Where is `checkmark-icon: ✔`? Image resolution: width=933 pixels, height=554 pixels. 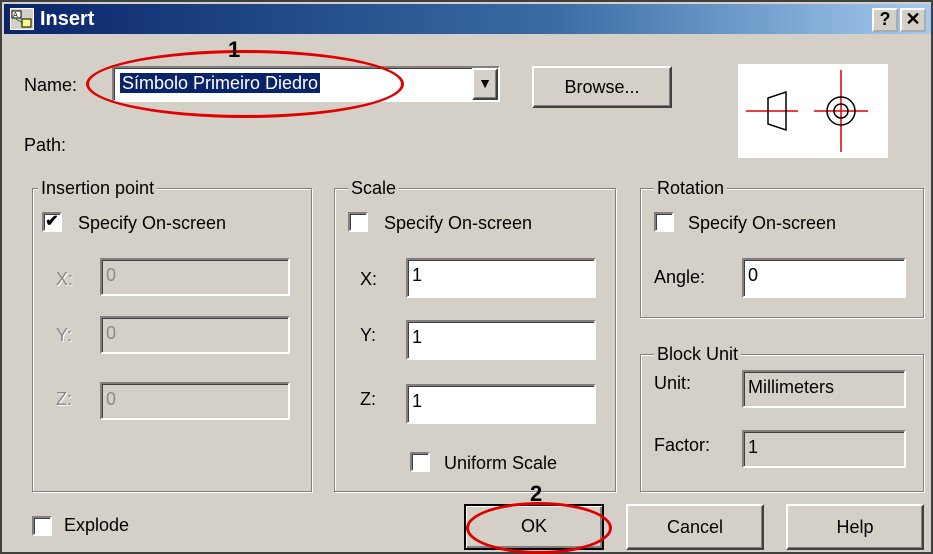 checkmark-icon: ✔ is located at coordinates (52, 221).